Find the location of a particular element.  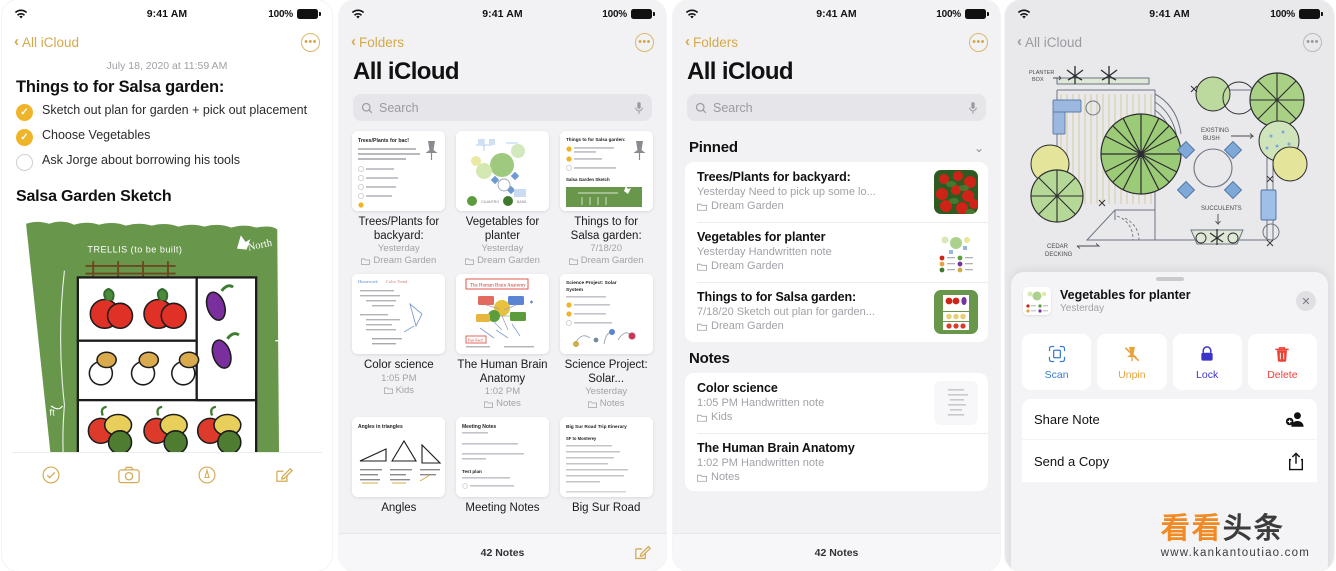

folder-label: Notes is located at coordinates (508, 403).